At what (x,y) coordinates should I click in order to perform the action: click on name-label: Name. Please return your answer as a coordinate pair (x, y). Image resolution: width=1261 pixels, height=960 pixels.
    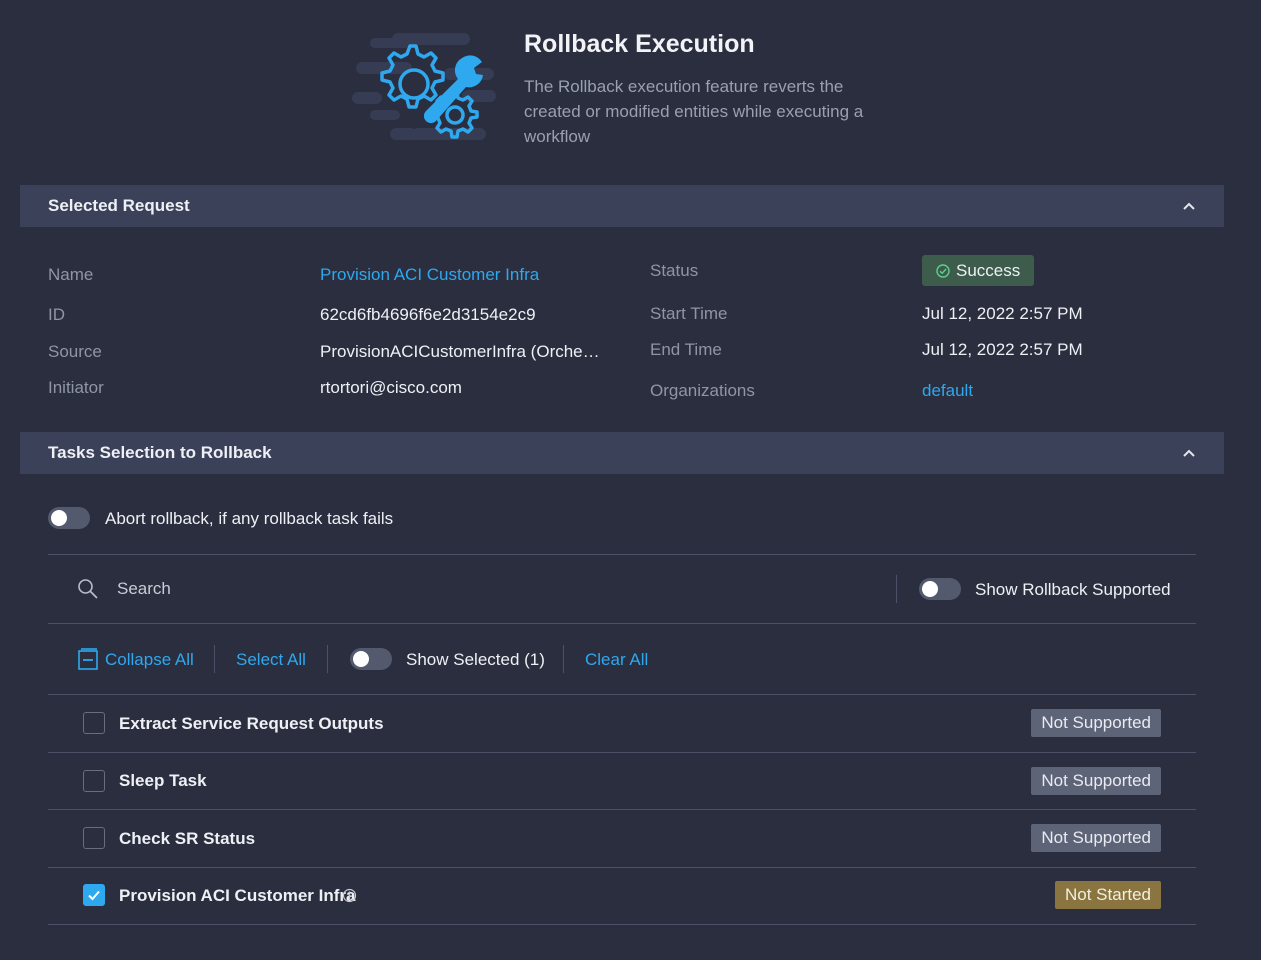
    Looking at the image, I should click on (71, 274).